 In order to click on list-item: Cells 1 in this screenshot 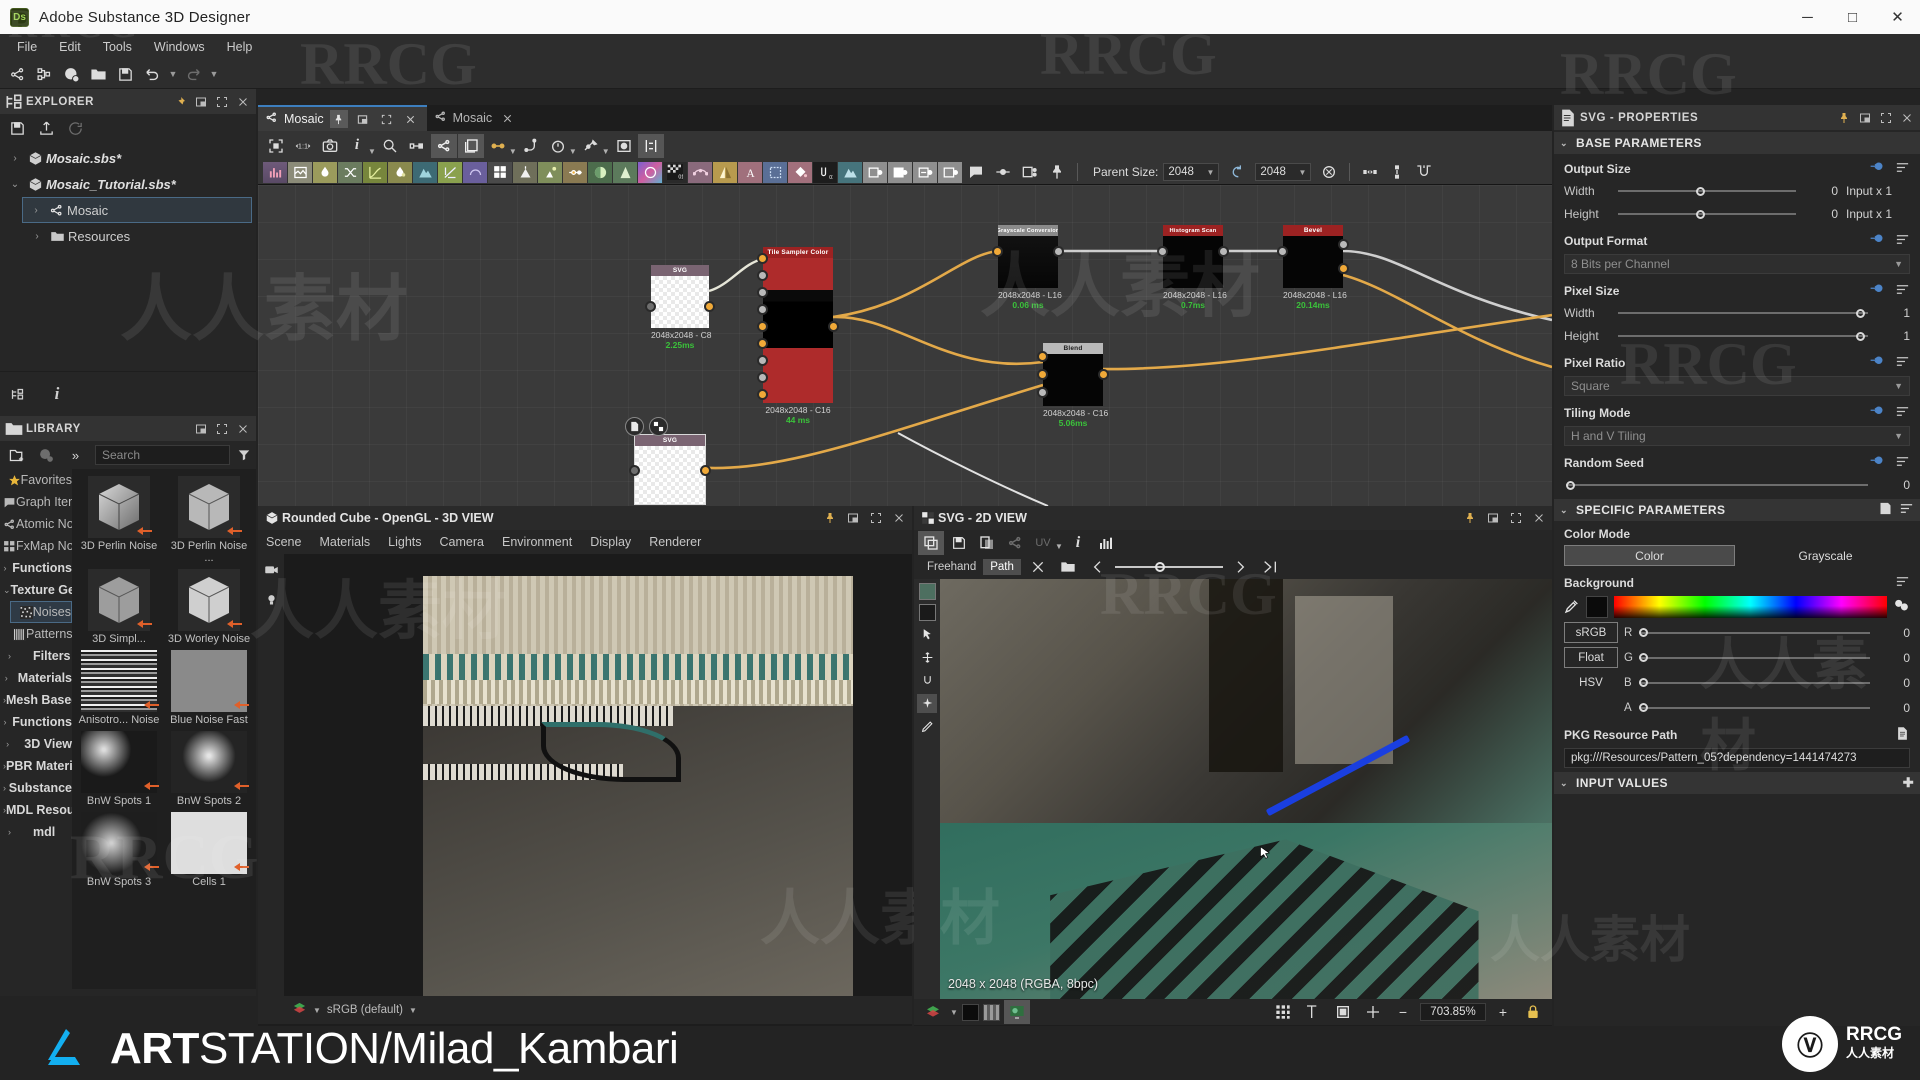, I will do `click(209, 849)`.